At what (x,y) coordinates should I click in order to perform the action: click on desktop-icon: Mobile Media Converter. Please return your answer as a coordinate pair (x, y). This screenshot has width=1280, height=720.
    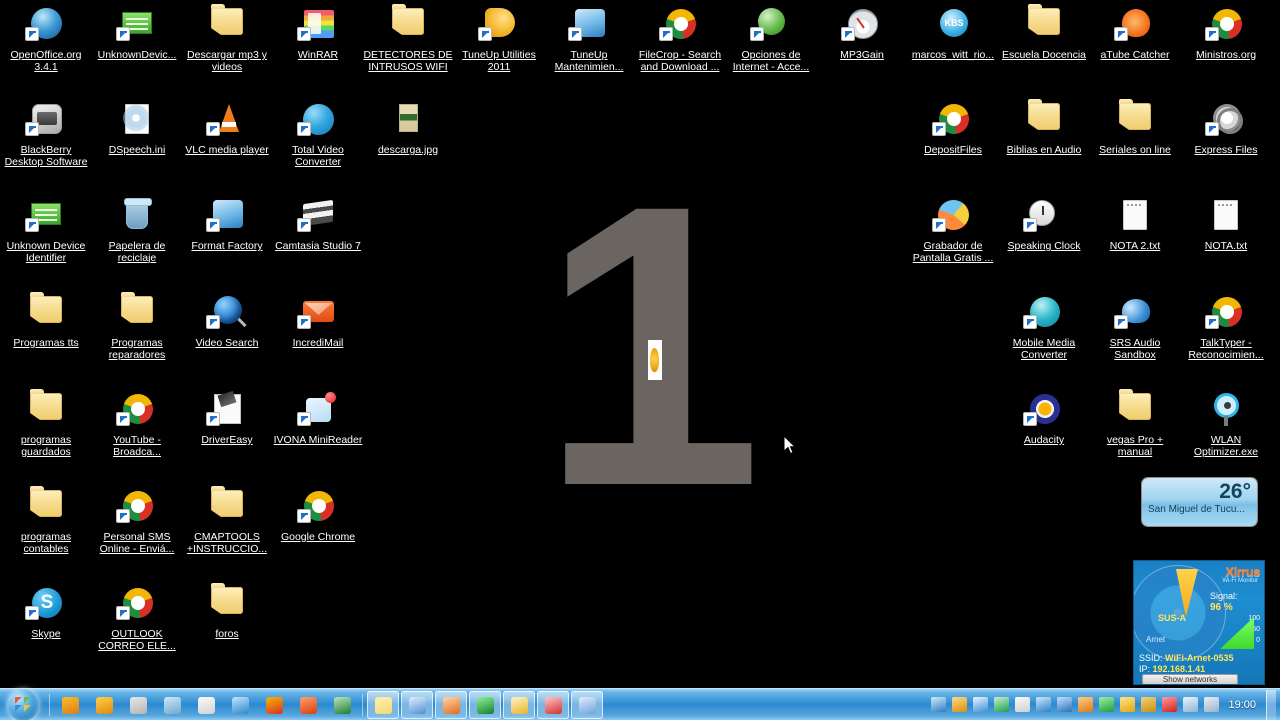
    Looking at the image, I should click on (1044, 327).